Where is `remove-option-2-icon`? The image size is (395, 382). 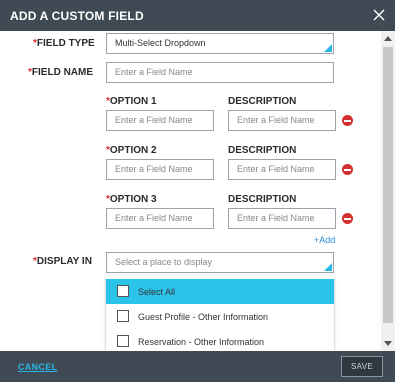 remove-option-2-icon is located at coordinates (347, 169).